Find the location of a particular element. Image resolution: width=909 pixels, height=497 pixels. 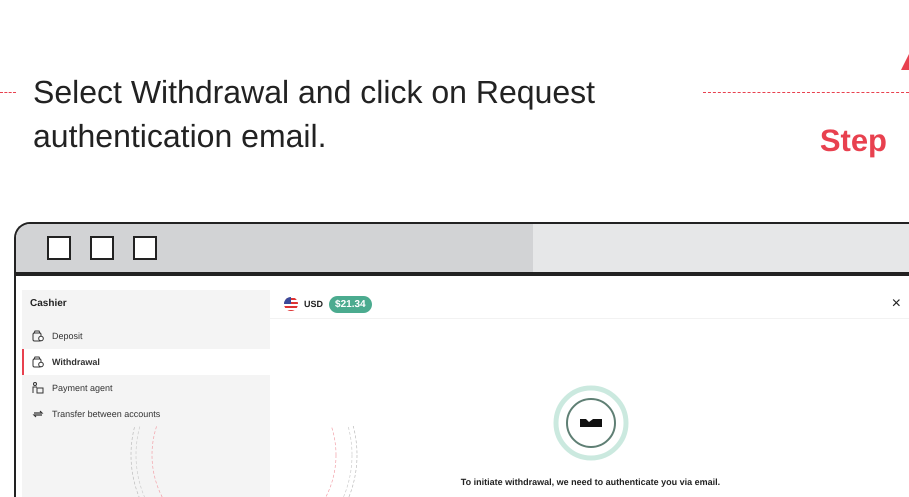

sidebar-item: Deposit is located at coordinates (146, 336).